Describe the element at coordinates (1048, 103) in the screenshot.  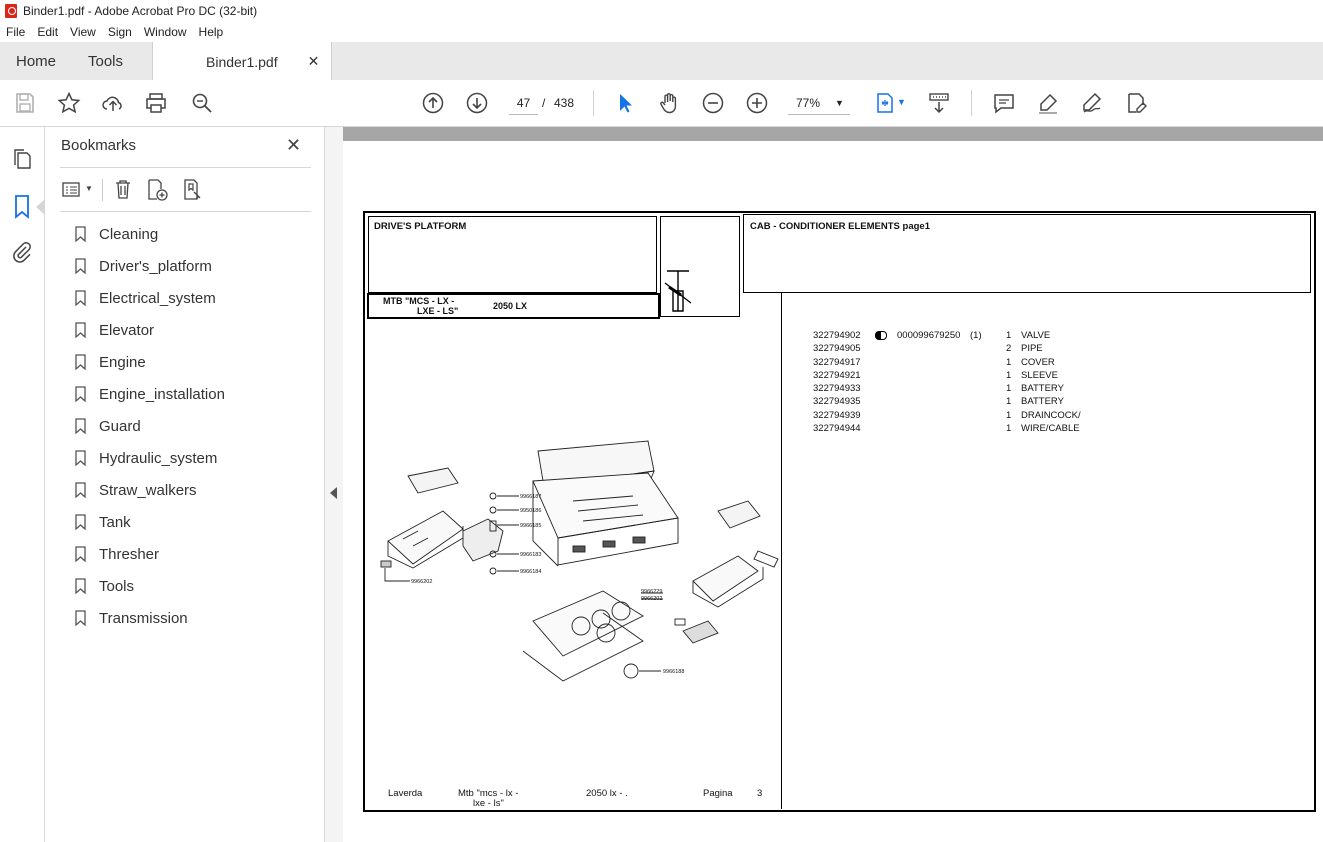
I see `highlight-pen-icon` at that location.